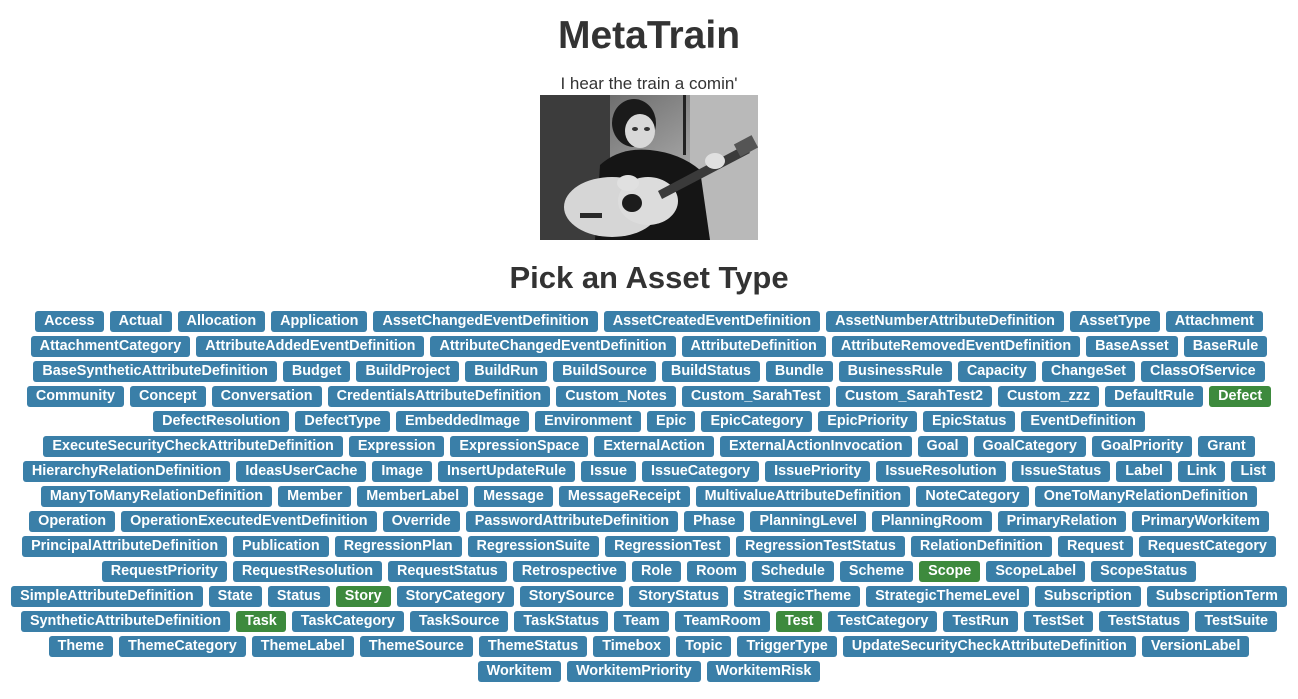 The image size is (1298, 699). I want to click on asset-type-button: Operation, so click(72, 521).